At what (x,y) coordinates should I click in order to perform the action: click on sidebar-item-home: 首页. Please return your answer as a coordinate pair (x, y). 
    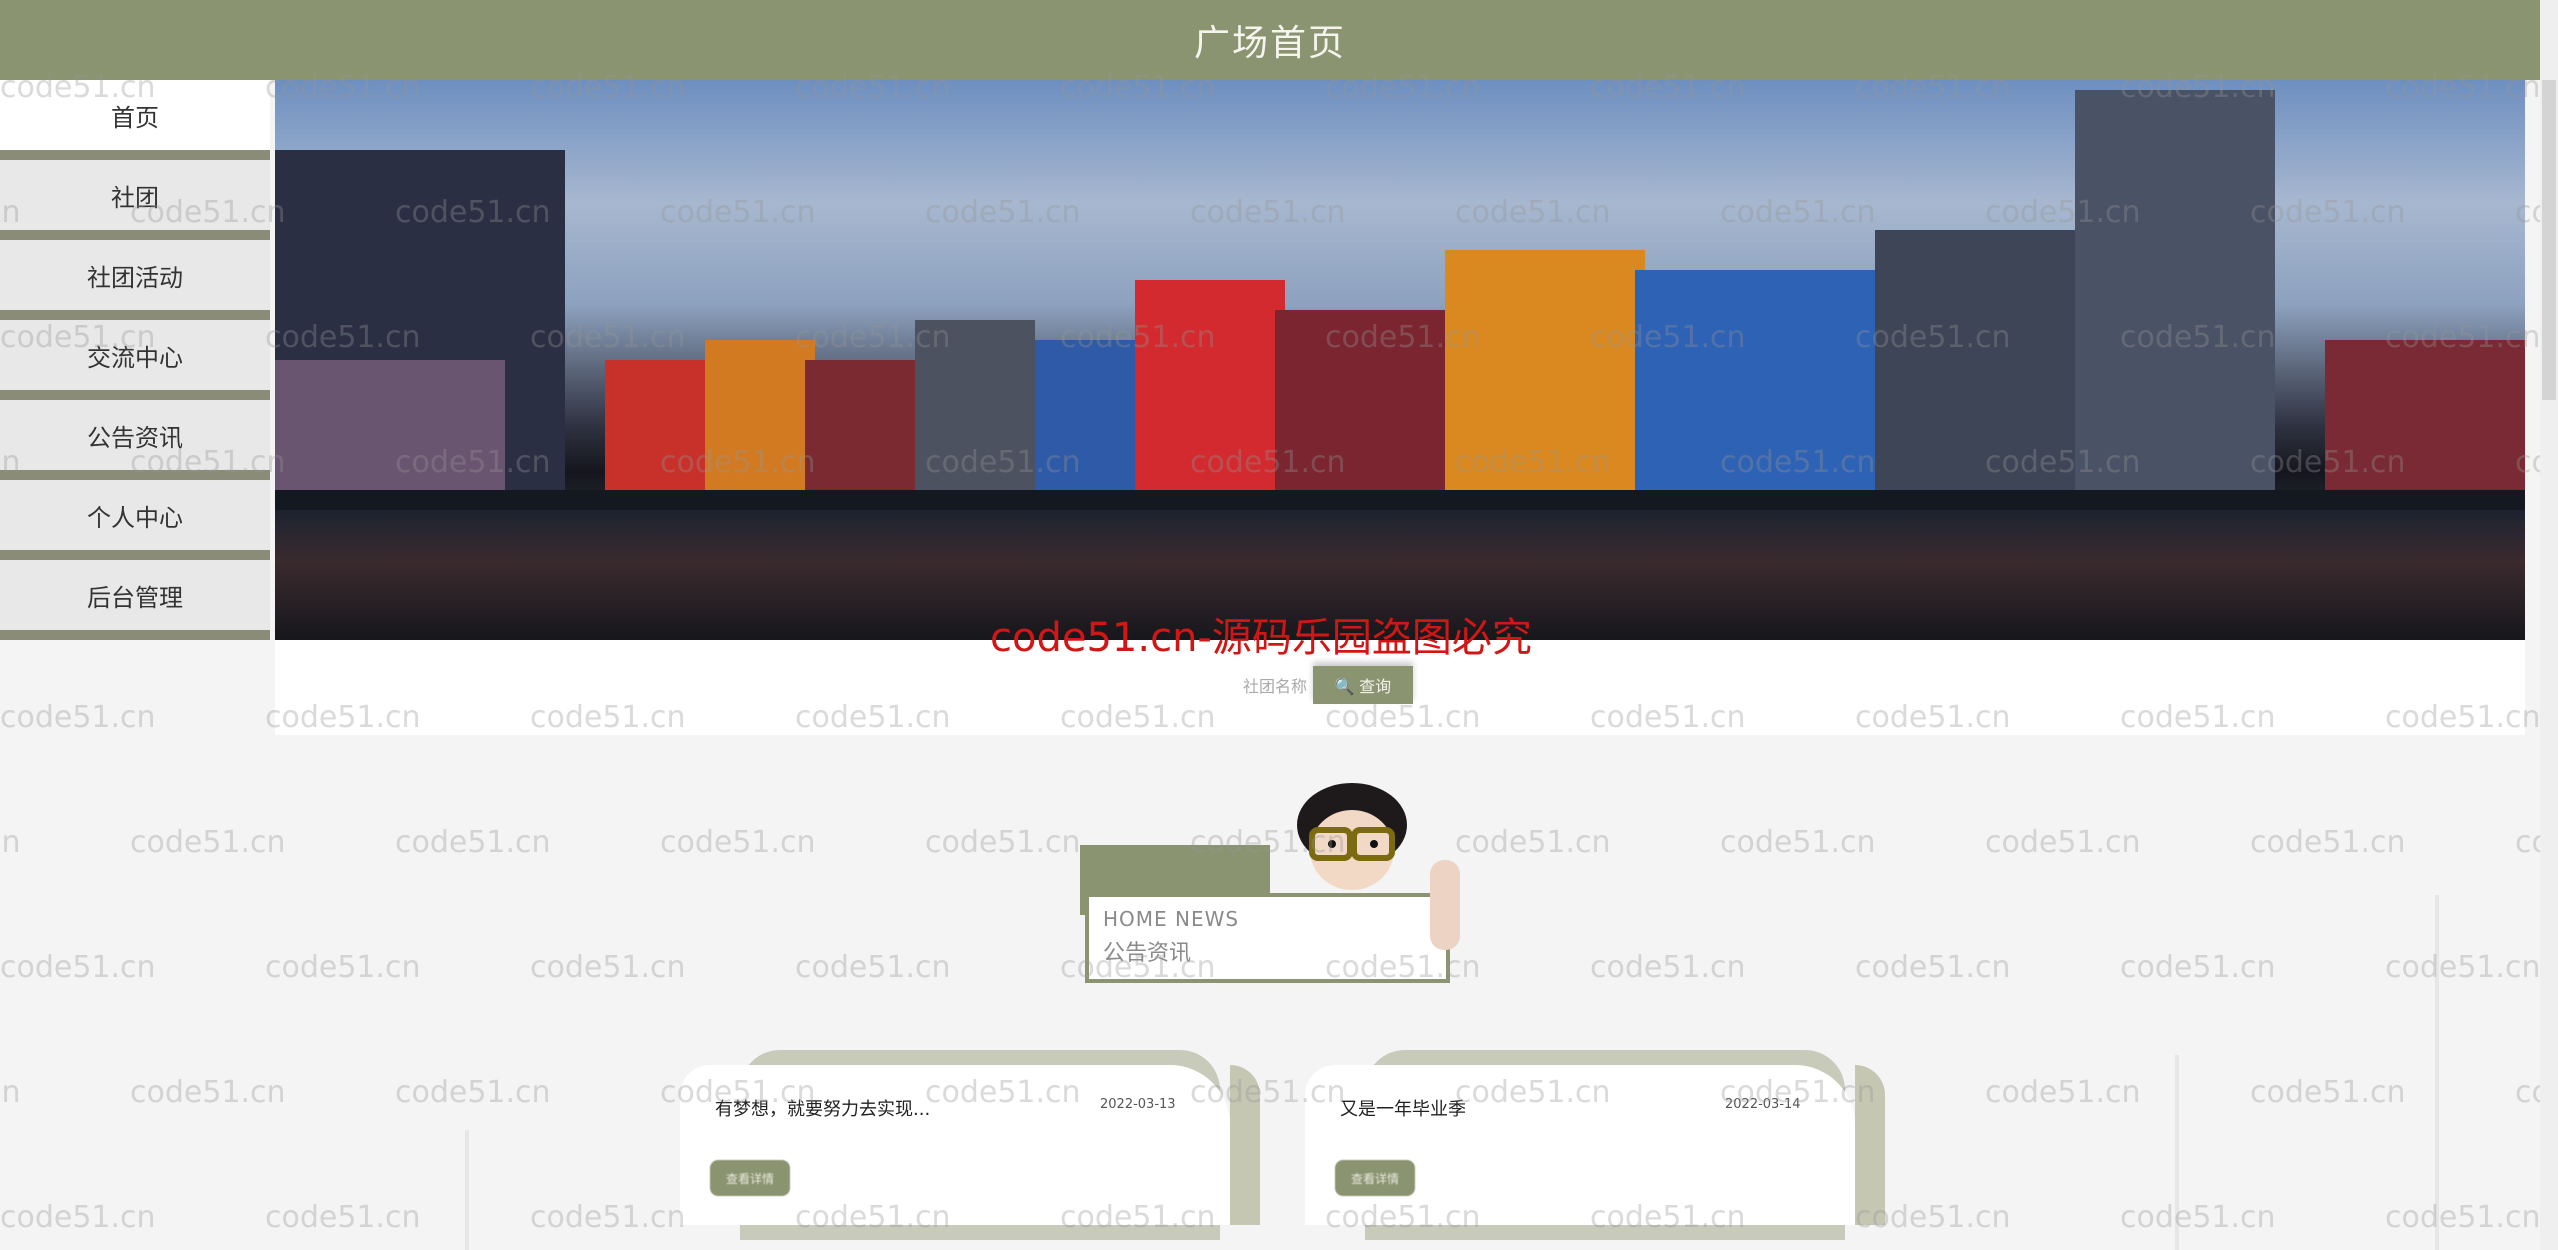
    Looking at the image, I should click on (135, 120).